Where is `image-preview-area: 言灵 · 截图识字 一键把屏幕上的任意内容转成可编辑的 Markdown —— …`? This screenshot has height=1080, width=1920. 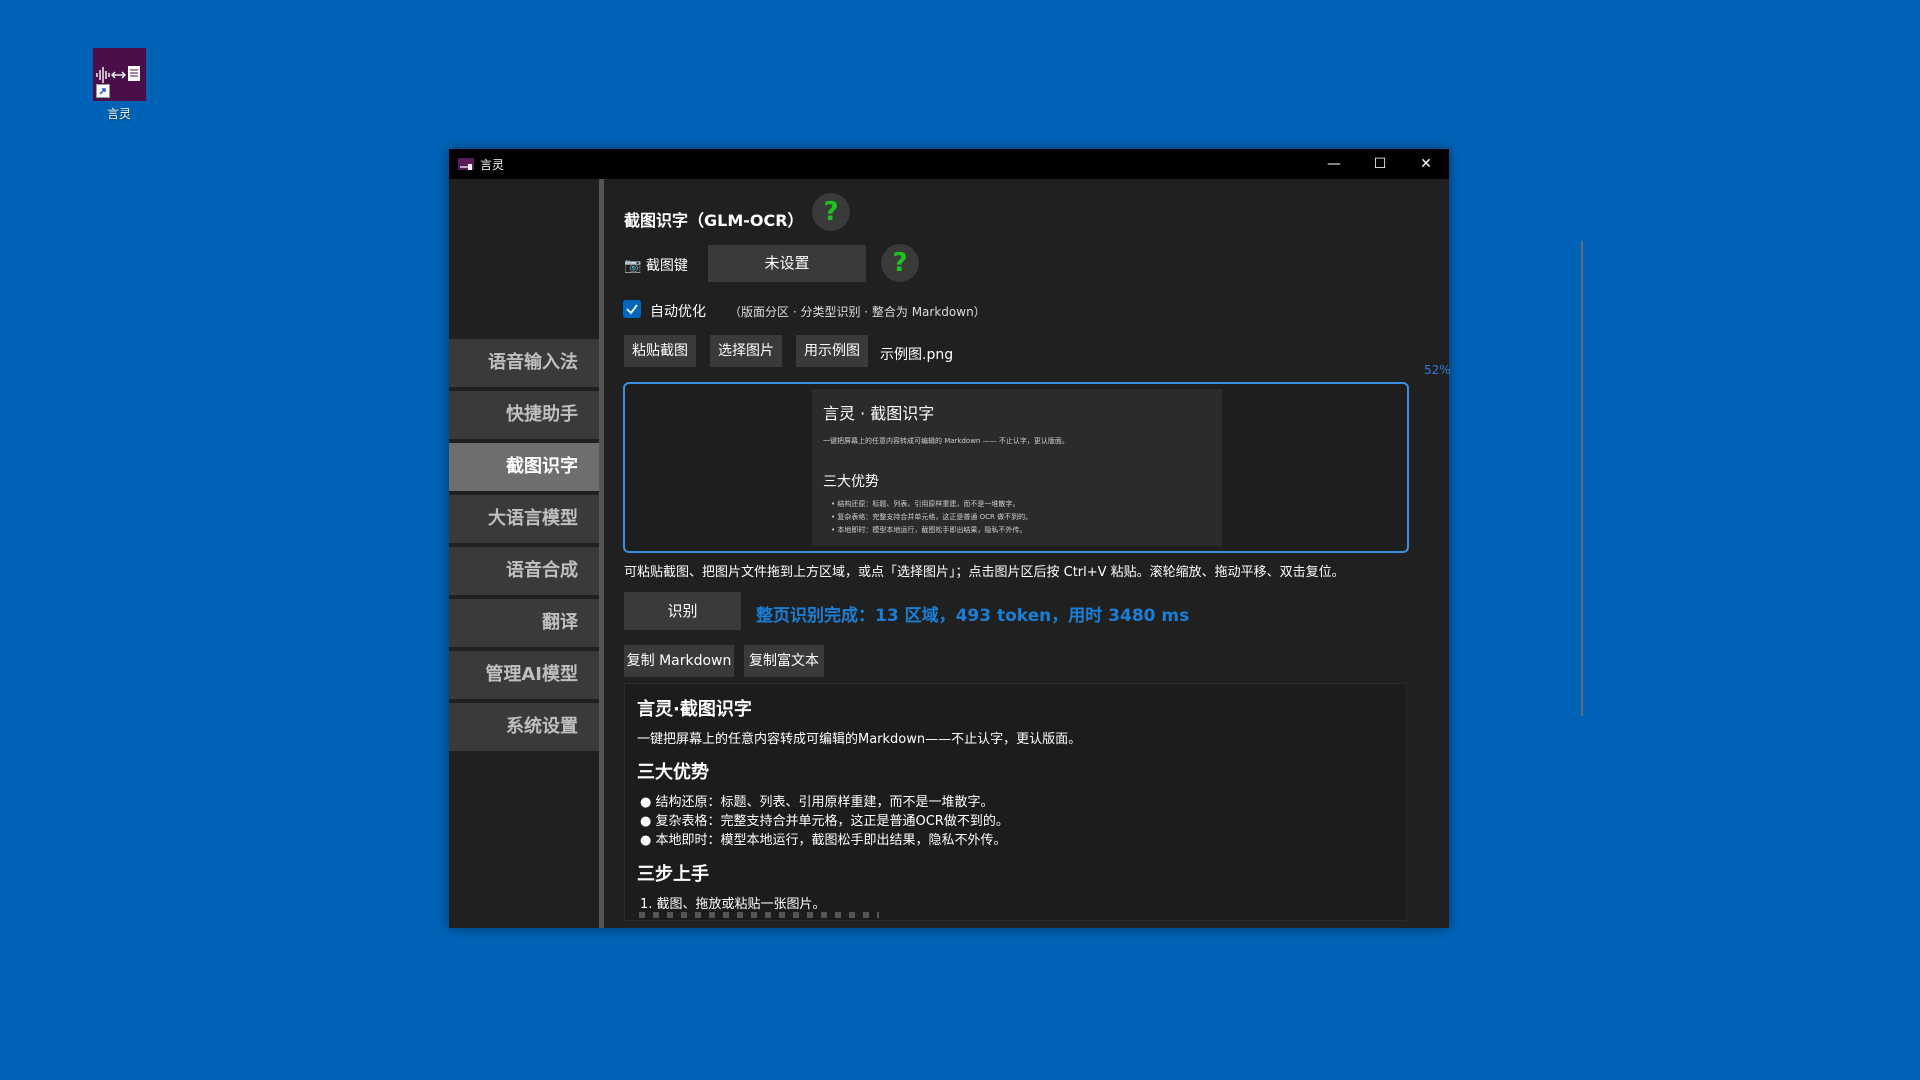
image-preview-area: 言灵 · 截图识字 一键把屏幕上的任意内容转成可编辑的 Markdown —— … is located at coordinates (1016, 467).